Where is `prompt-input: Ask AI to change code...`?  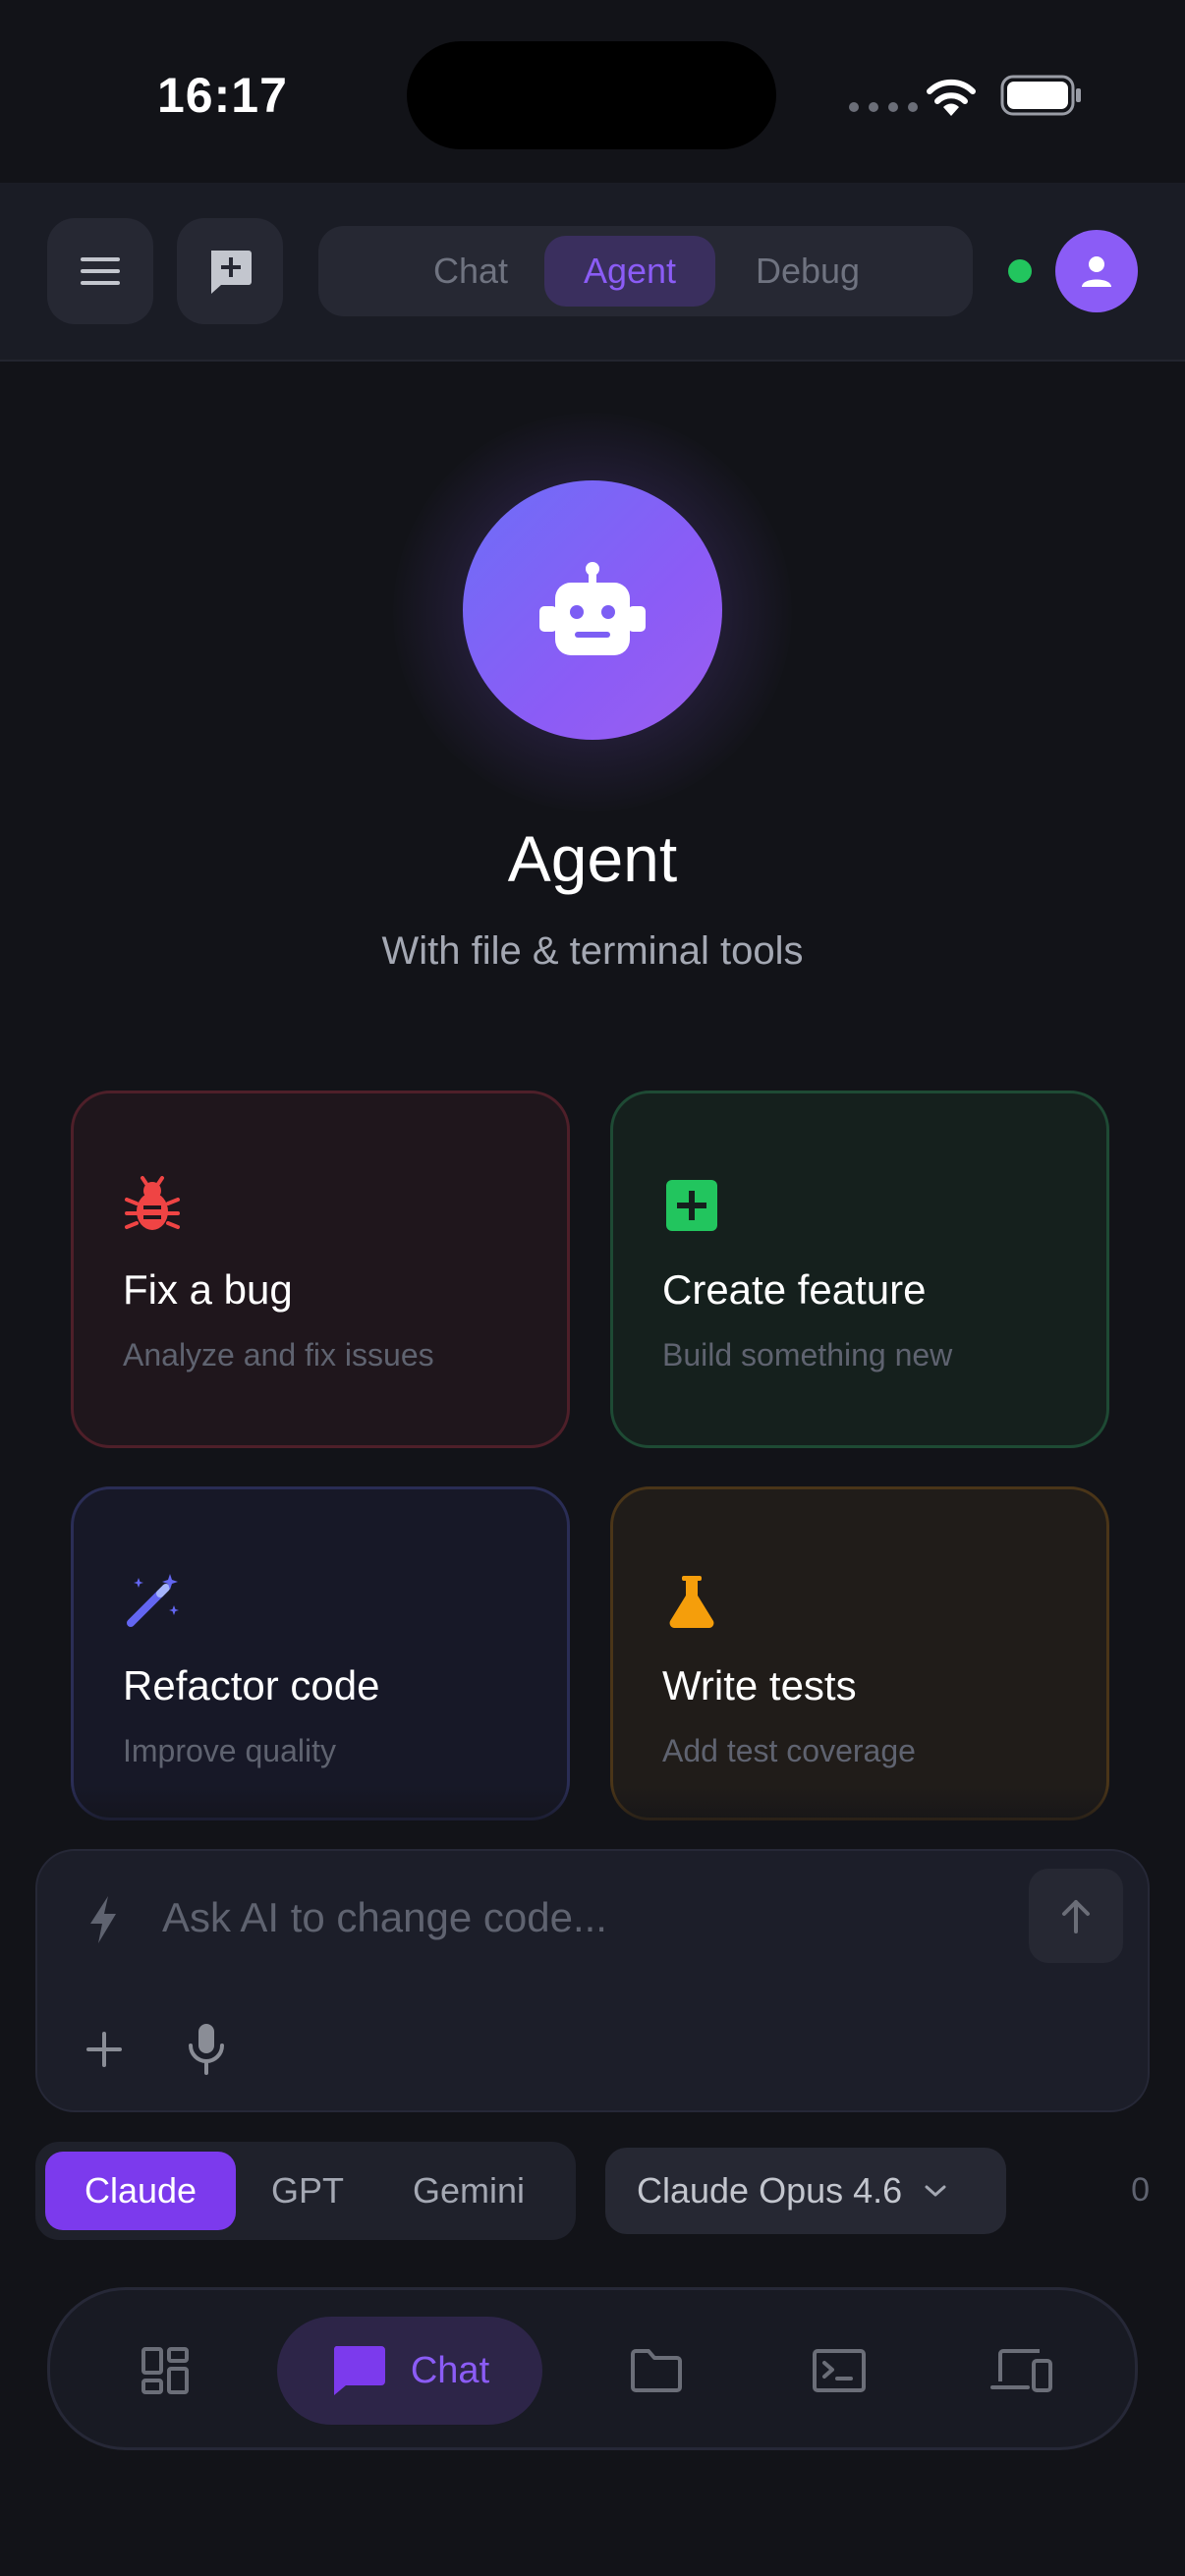 prompt-input: Ask AI to change code... is located at coordinates (384, 1917).